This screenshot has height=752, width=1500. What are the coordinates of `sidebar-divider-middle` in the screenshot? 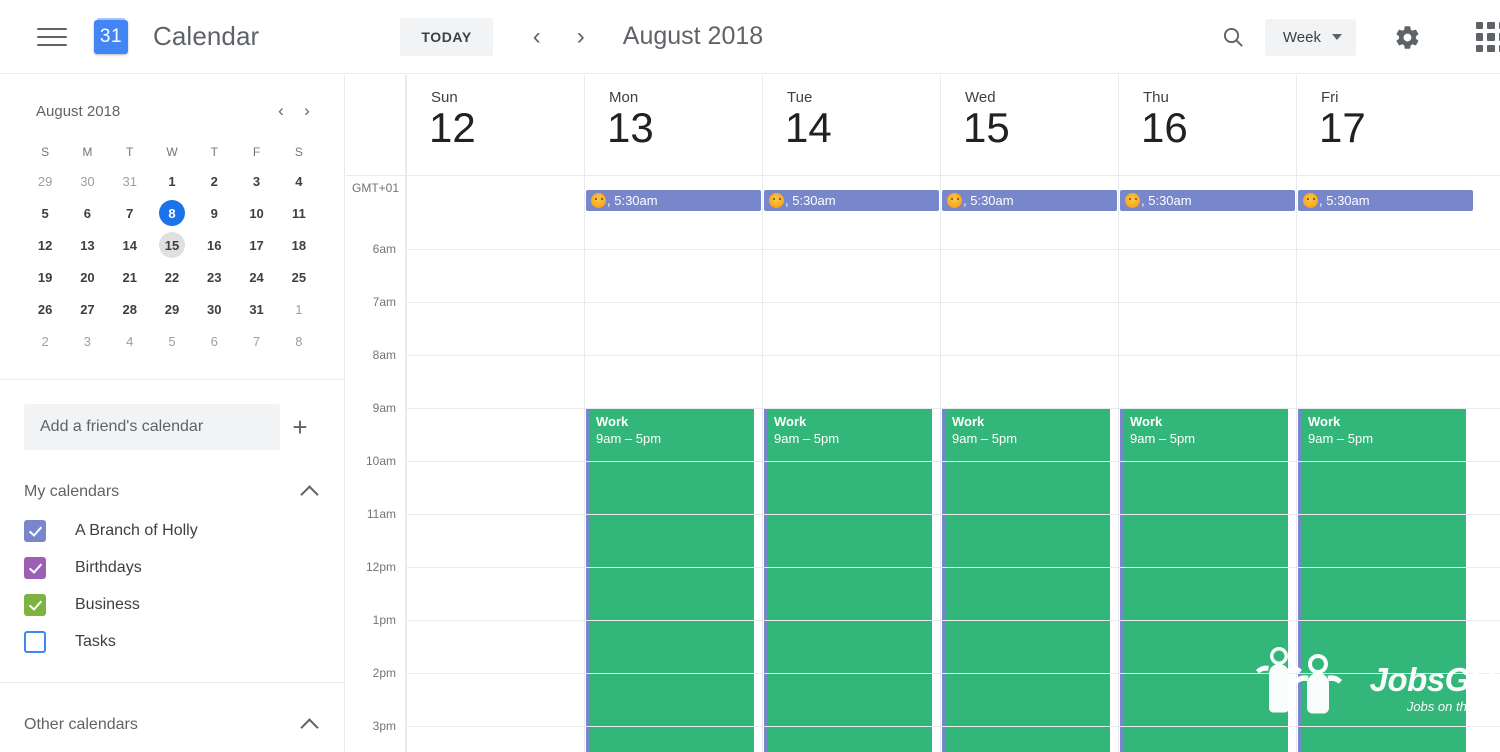 It's located at (172, 682).